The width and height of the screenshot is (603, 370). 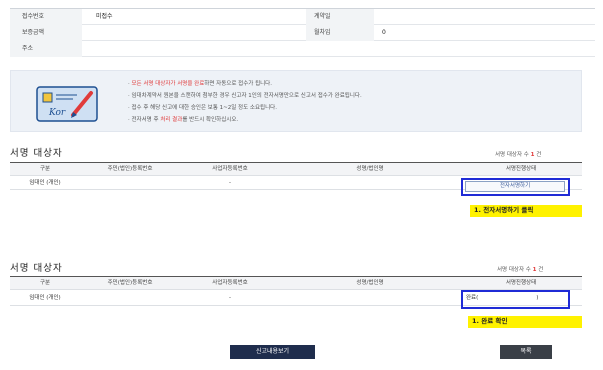 I want to click on view-report-button: 신고내용보기, so click(x=272, y=352).